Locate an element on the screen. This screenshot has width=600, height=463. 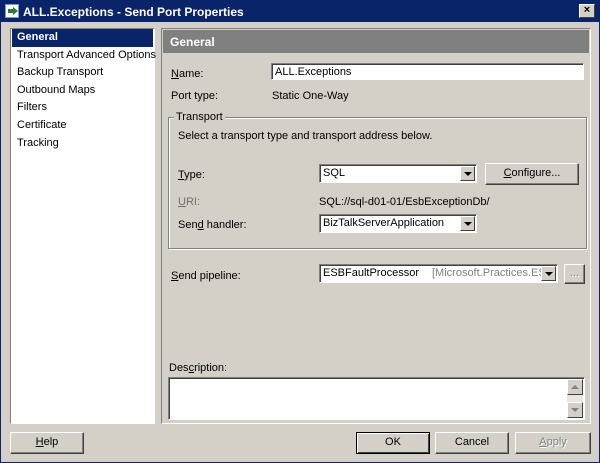
type-label: Type: is located at coordinates (191, 175).